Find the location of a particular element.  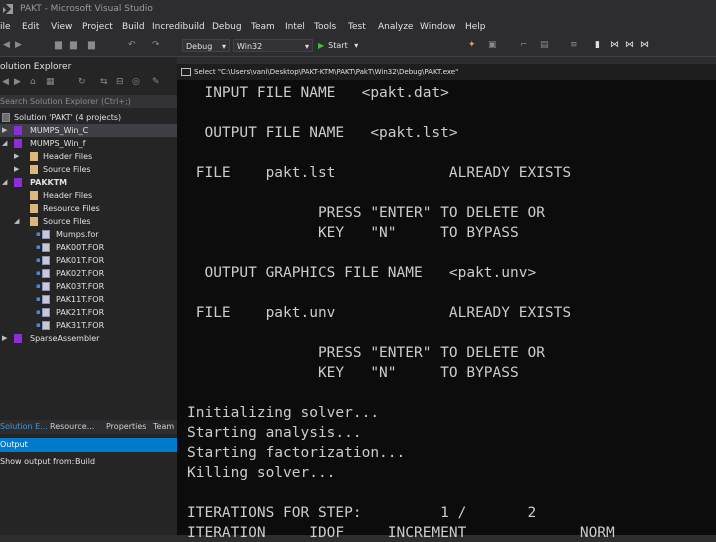

redo-icon: ↷ is located at coordinates (156, 45).